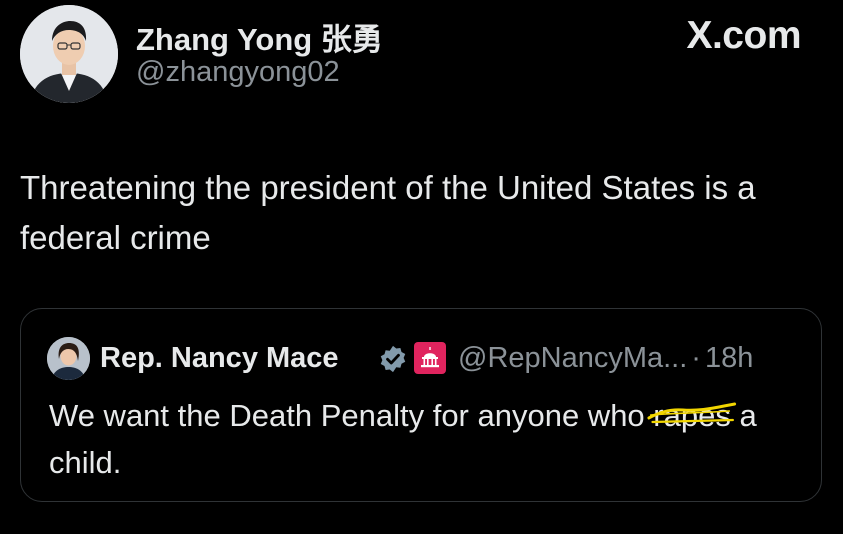 This screenshot has height=534, width=843. I want to click on scribbled-word: rapes, so click(692, 415).